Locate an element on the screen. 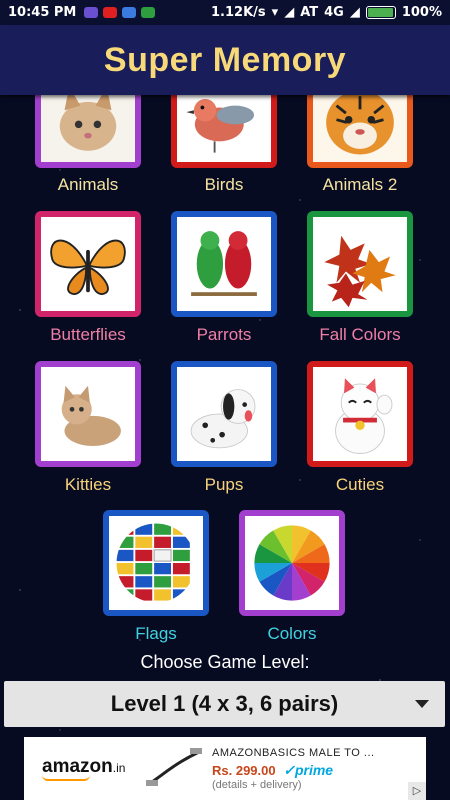  category-tile-pups is located at coordinates (224, 414).